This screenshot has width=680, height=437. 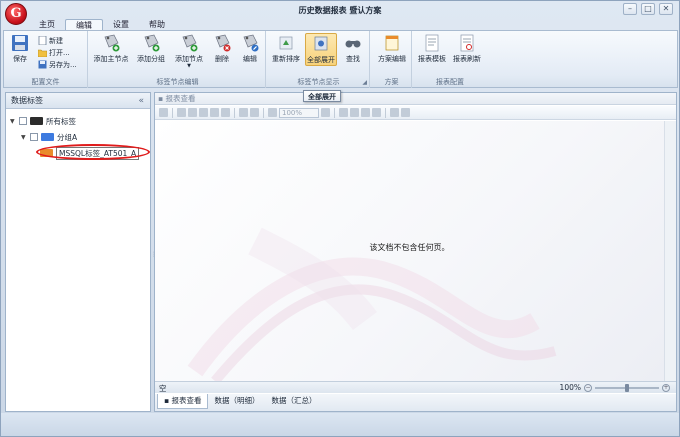 What do you see at coordinates (163, 112) in the screenshot?
I see `find-icon` at bounding box center [163, 112].